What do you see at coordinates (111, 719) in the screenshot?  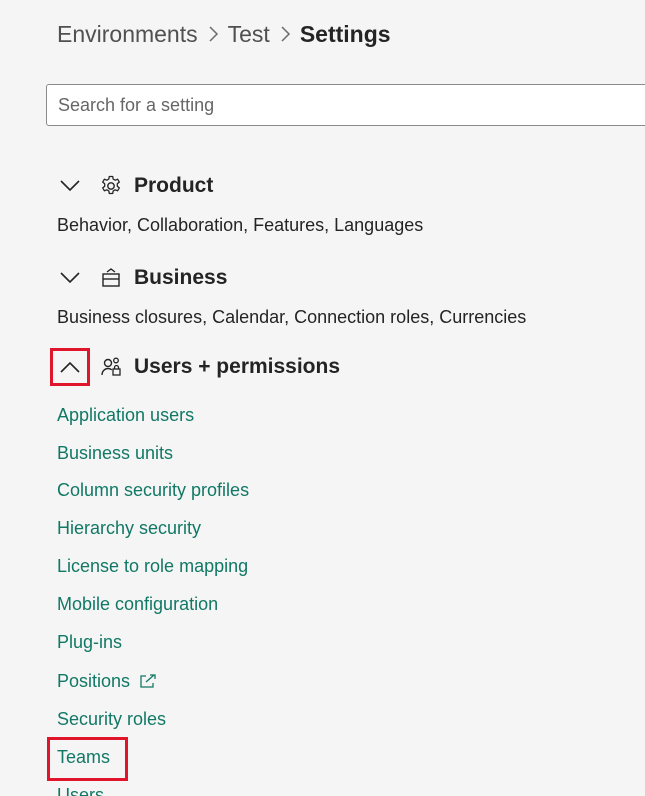 I see `link-security-roles: Security roles` at bounding box center [111, 719].